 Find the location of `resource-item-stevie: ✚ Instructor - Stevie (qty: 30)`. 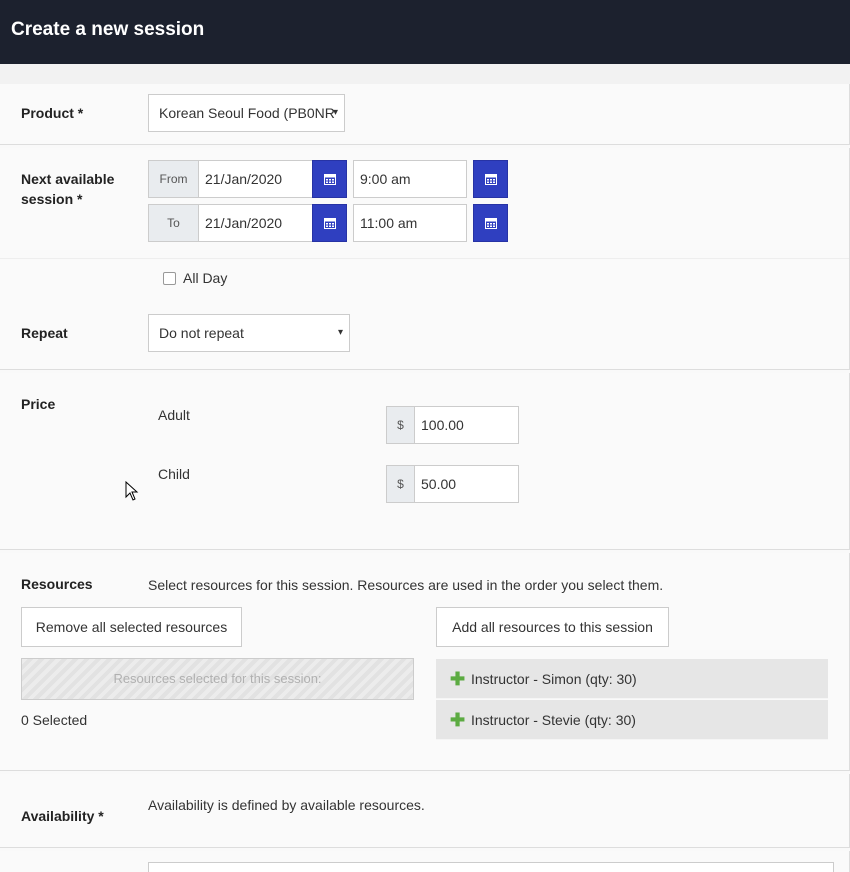

resource-item-stevie: ✚ Instructor - Stevie (qty: 30) is located at coordinates (632, 720).